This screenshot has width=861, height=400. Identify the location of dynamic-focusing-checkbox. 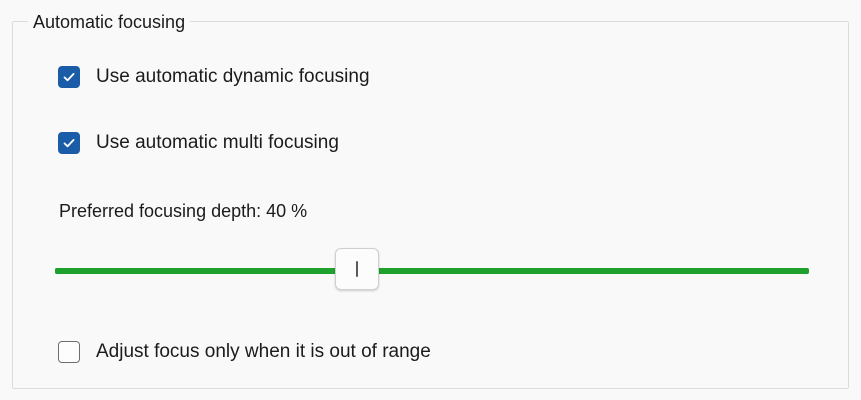
(69, 77).